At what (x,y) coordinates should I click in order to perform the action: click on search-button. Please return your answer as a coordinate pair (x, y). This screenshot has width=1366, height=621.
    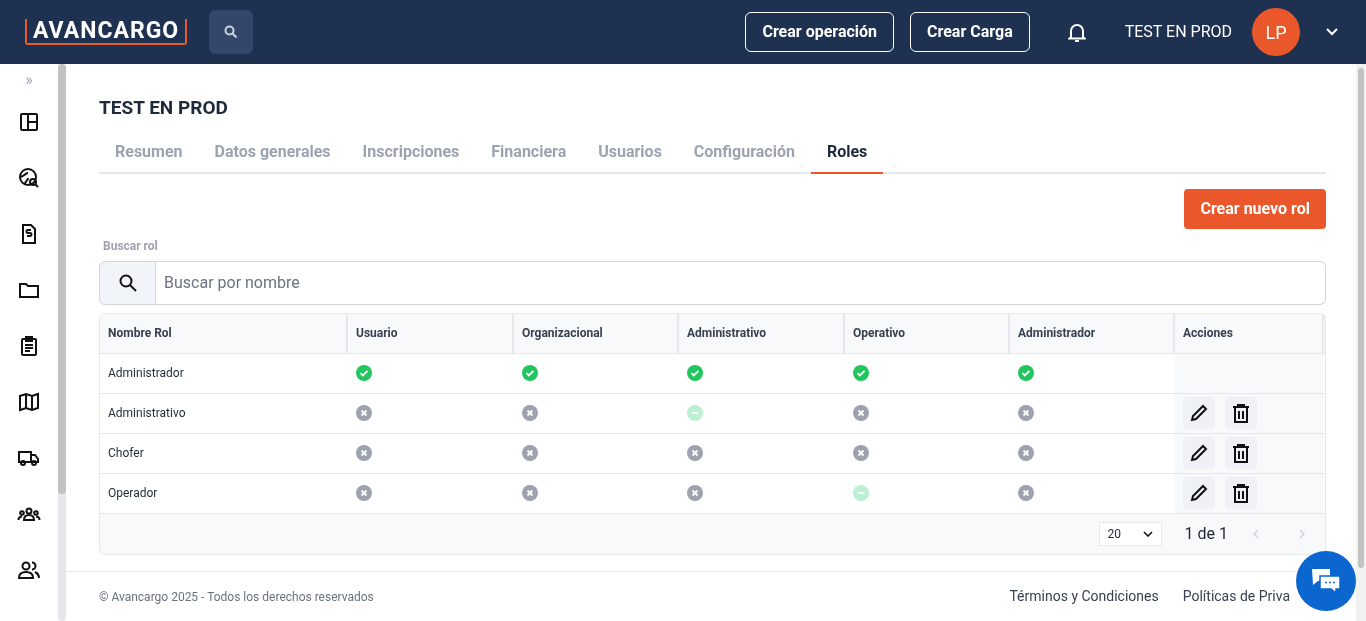
    Looking at the image, I should click on (231, 32).